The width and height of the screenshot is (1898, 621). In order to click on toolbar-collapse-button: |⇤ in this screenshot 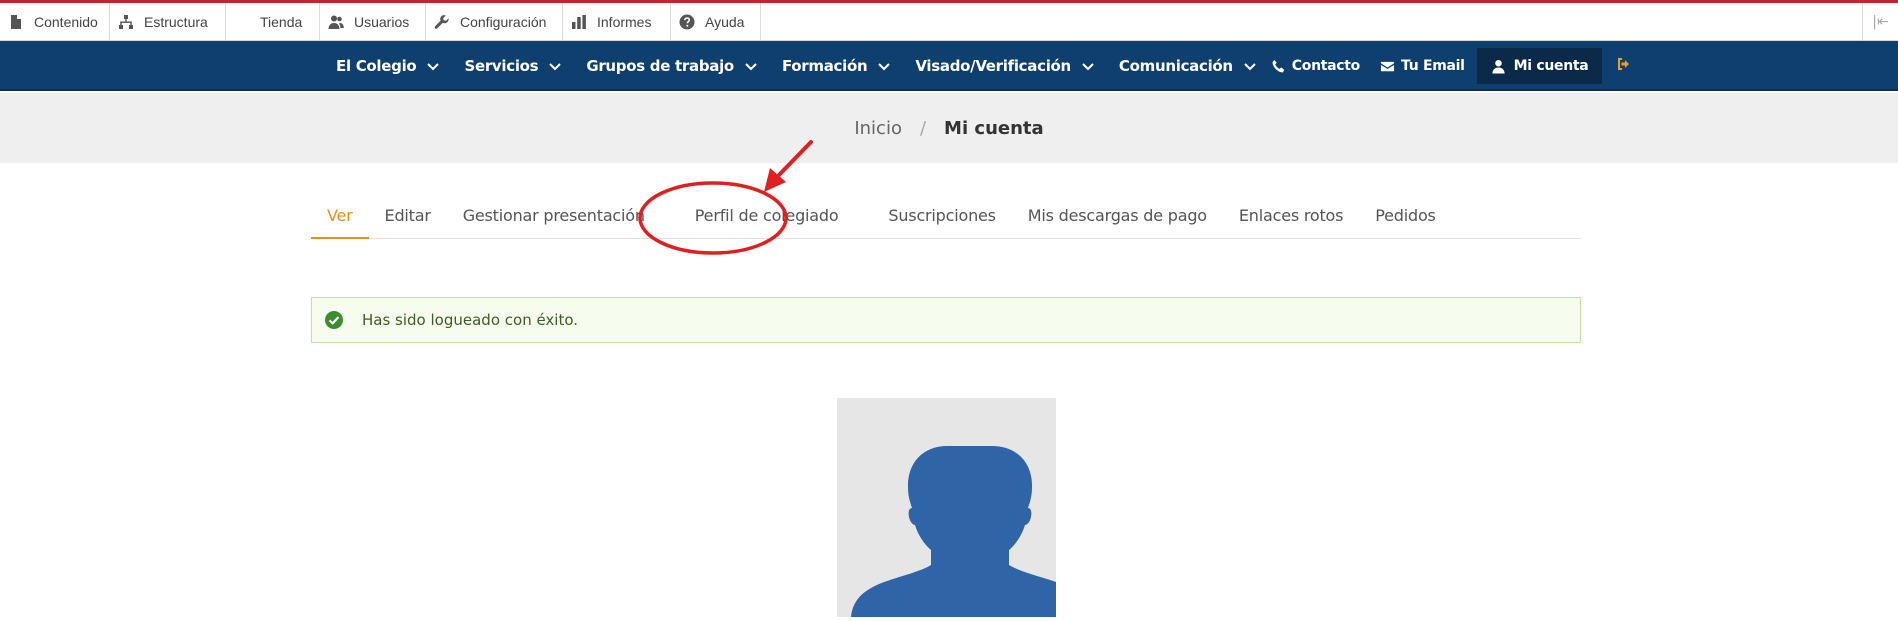, I will do `click(1880, 22)`.